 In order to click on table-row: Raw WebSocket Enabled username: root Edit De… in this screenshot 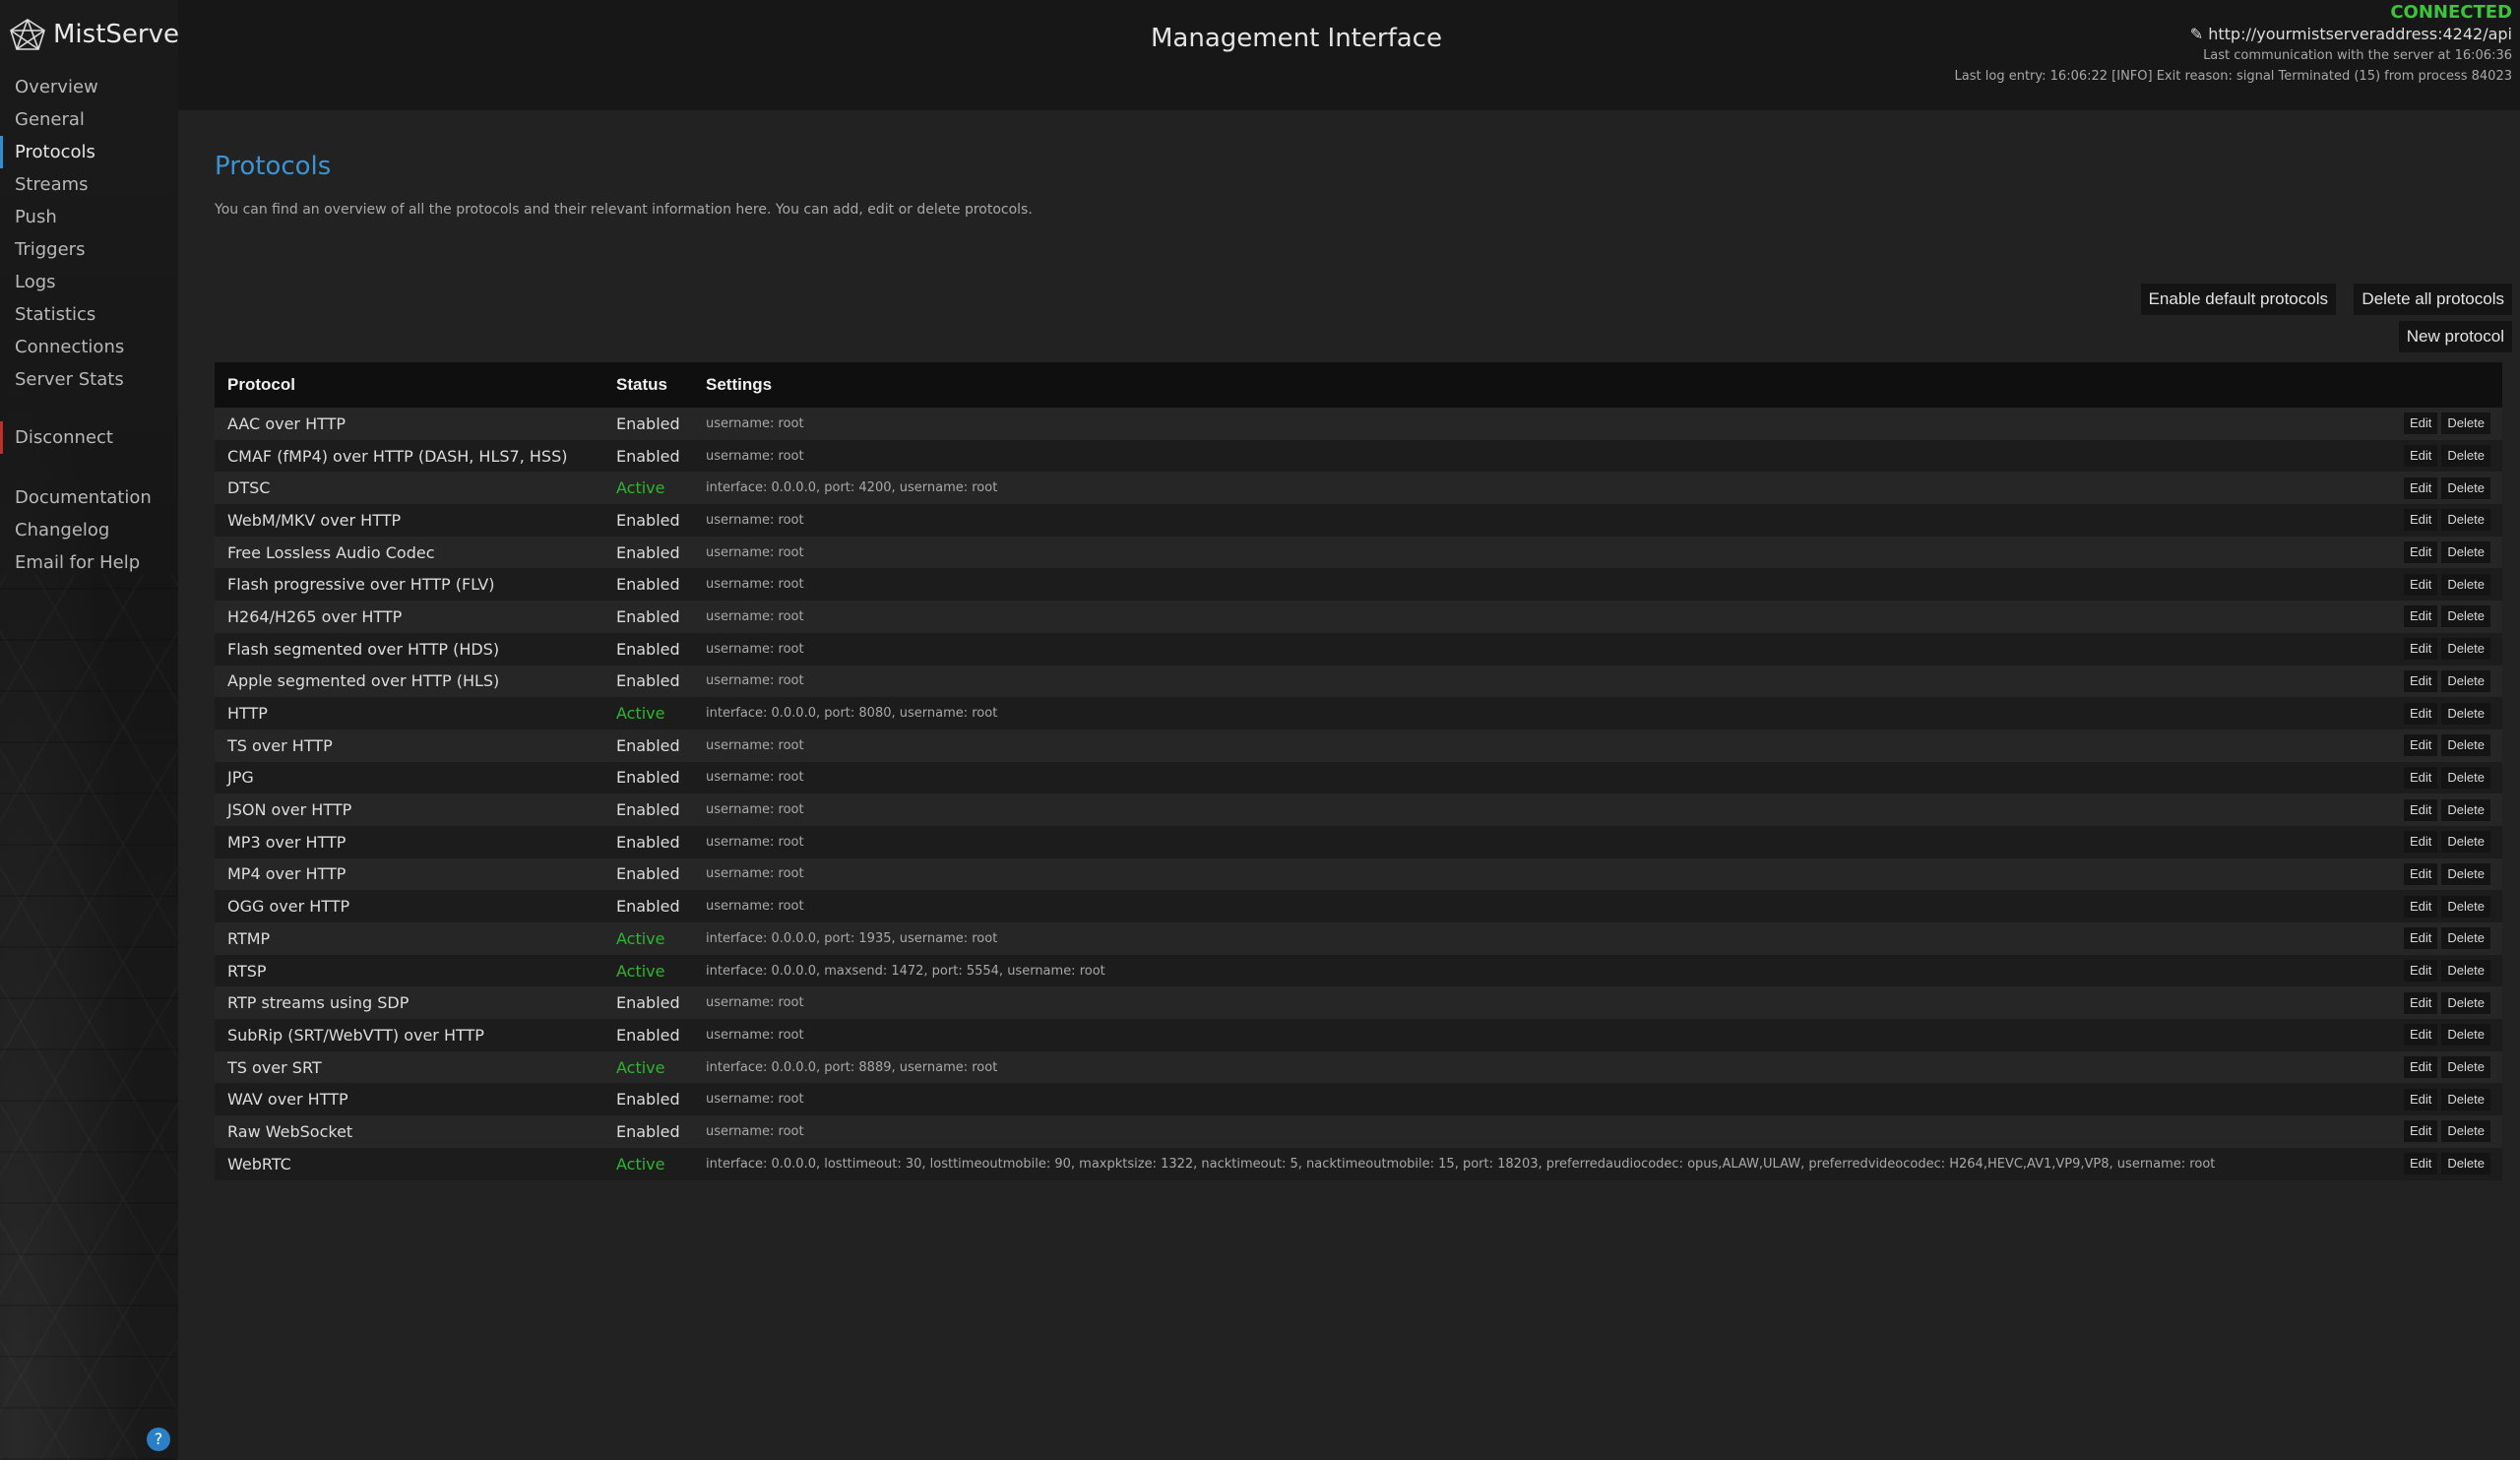, I will do `click(1358, 1131)`.